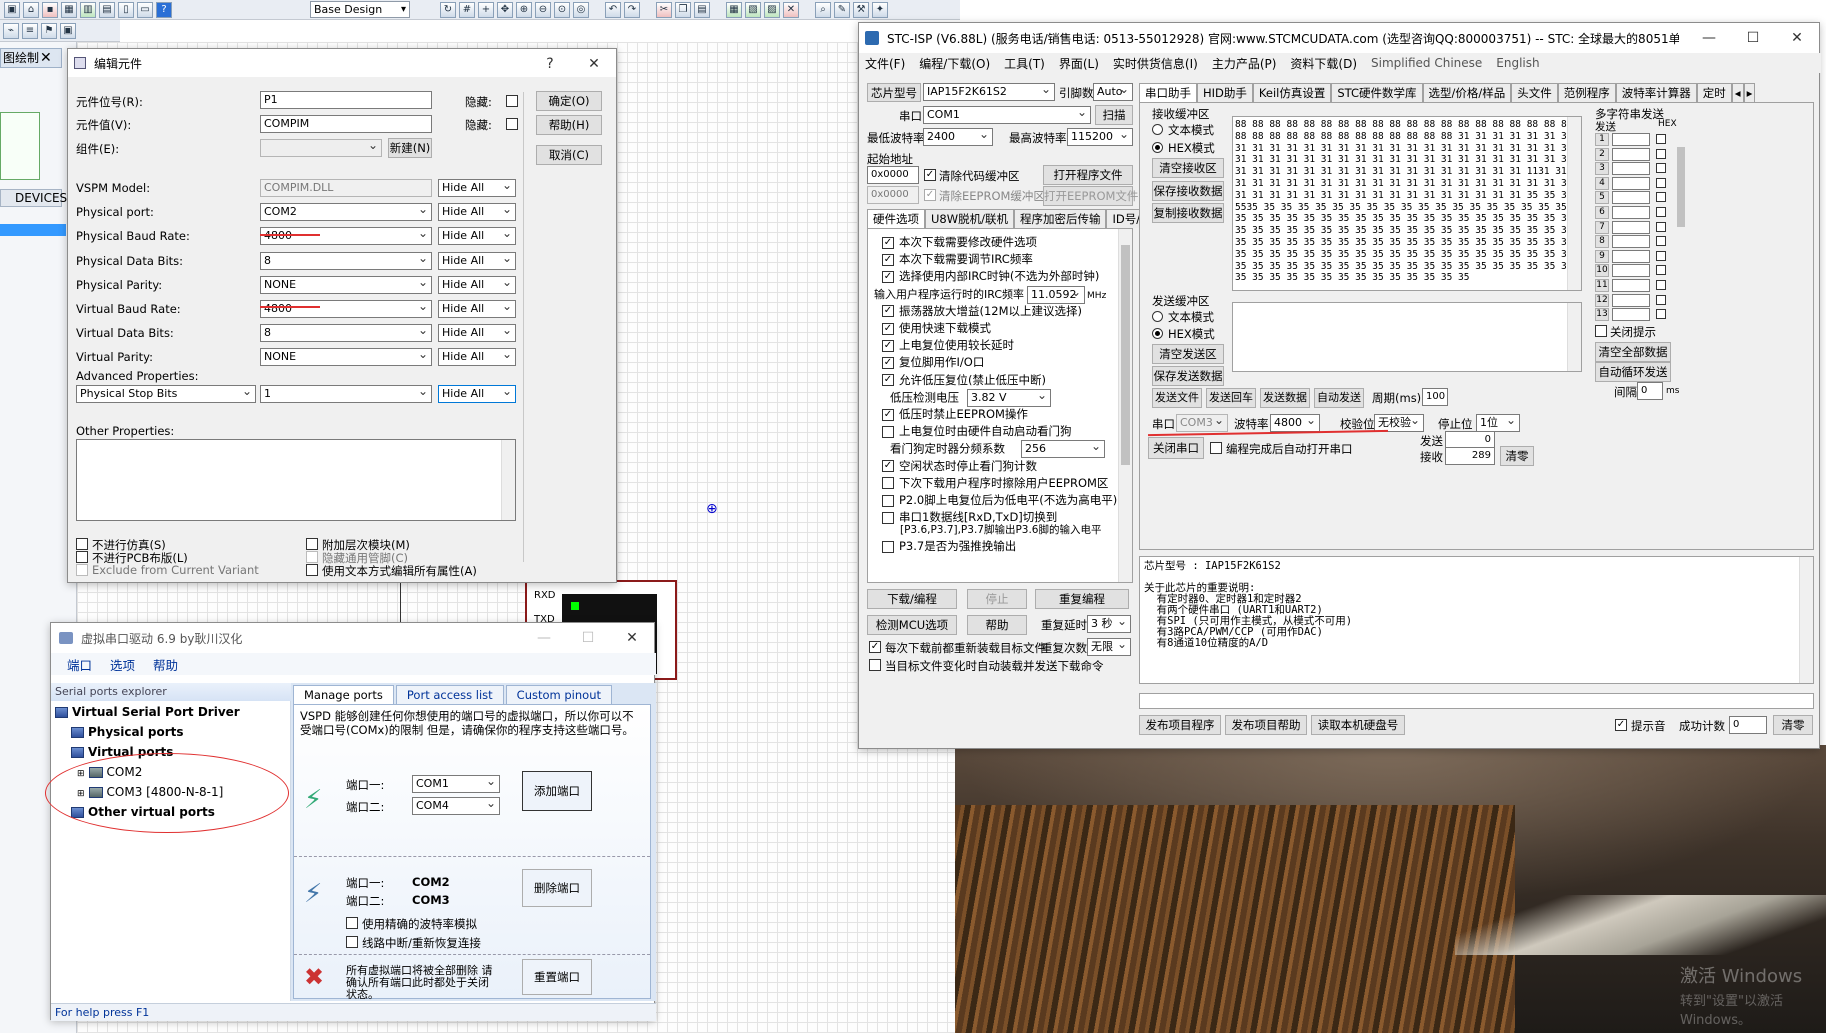 This screenshot has width=1826, height=1033. Describe the element at coordinates (346, 100) in the screenshot. I see `part-ref-input: P1` at that location.